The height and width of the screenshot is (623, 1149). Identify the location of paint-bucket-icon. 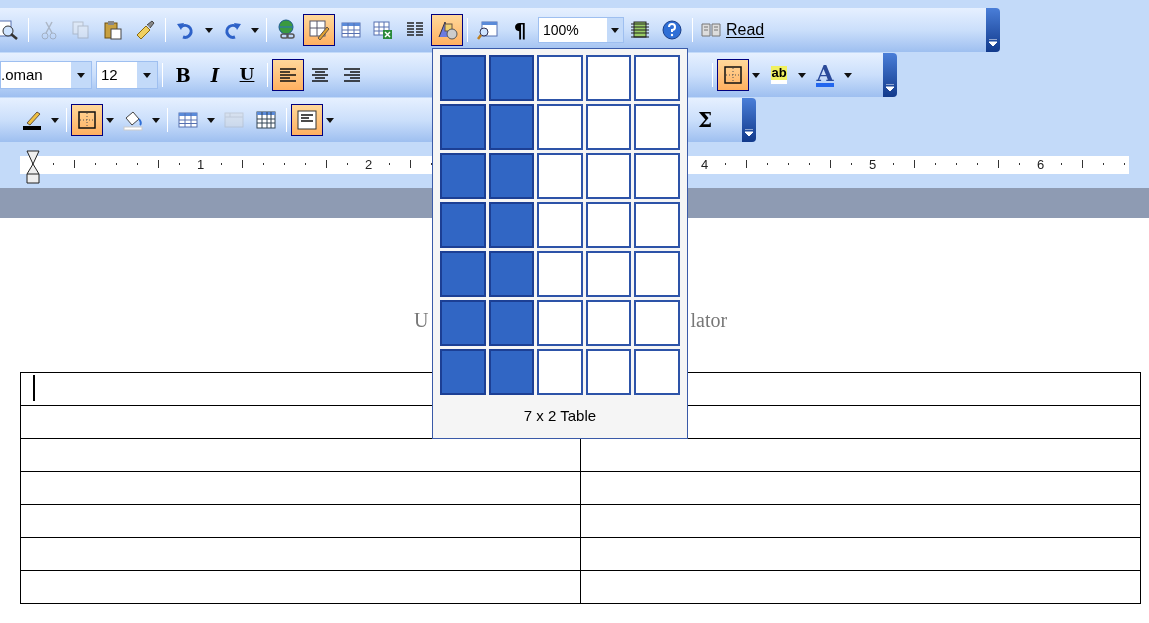
(133, 120).